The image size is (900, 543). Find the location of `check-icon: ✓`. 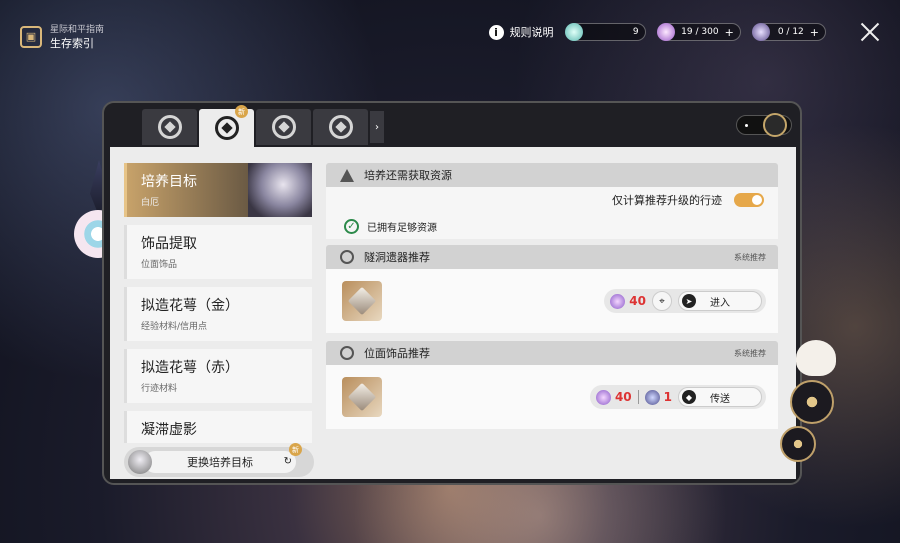

check-icon: ✓ is located at coordinates (351, 226).